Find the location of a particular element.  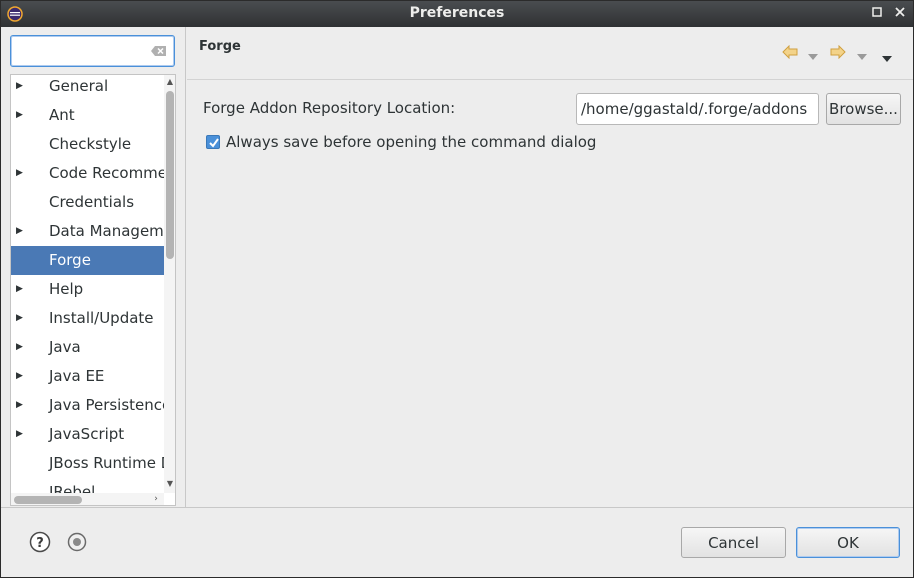

tree-item-label: Java EE is located at coordinates (77, 376).